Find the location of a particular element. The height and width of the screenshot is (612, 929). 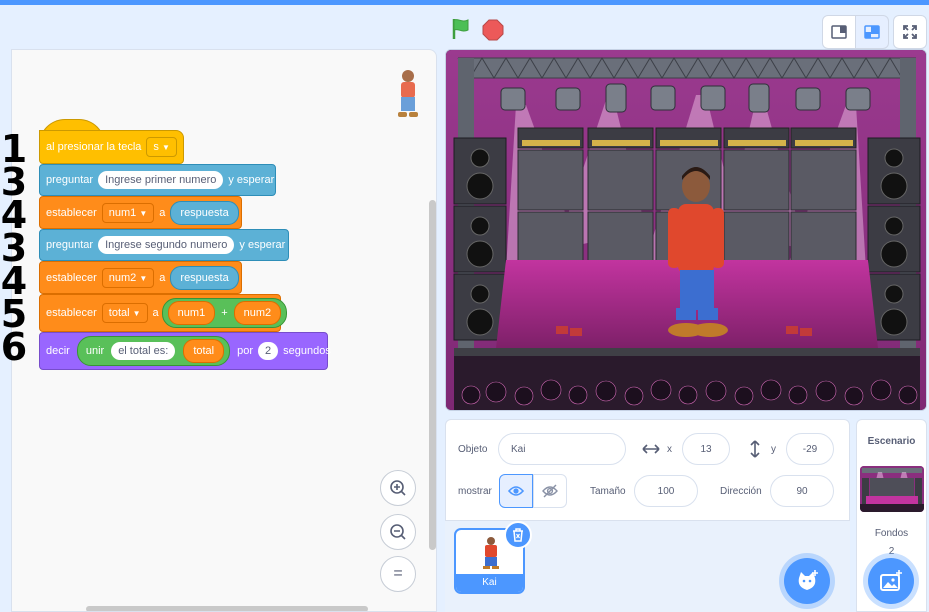

join-operator-block: unir el total es: total is located at coordinates (153, 351).